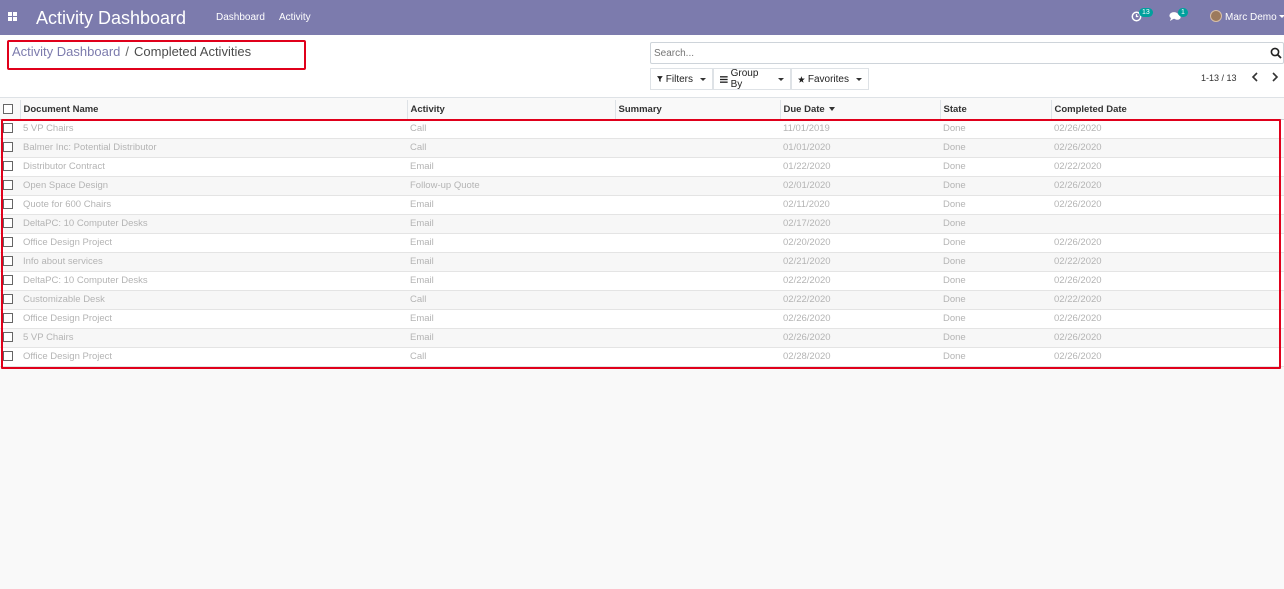 The image size is (1284, 589). I want to click on column-header-activity: Activity, so click(510, 110).